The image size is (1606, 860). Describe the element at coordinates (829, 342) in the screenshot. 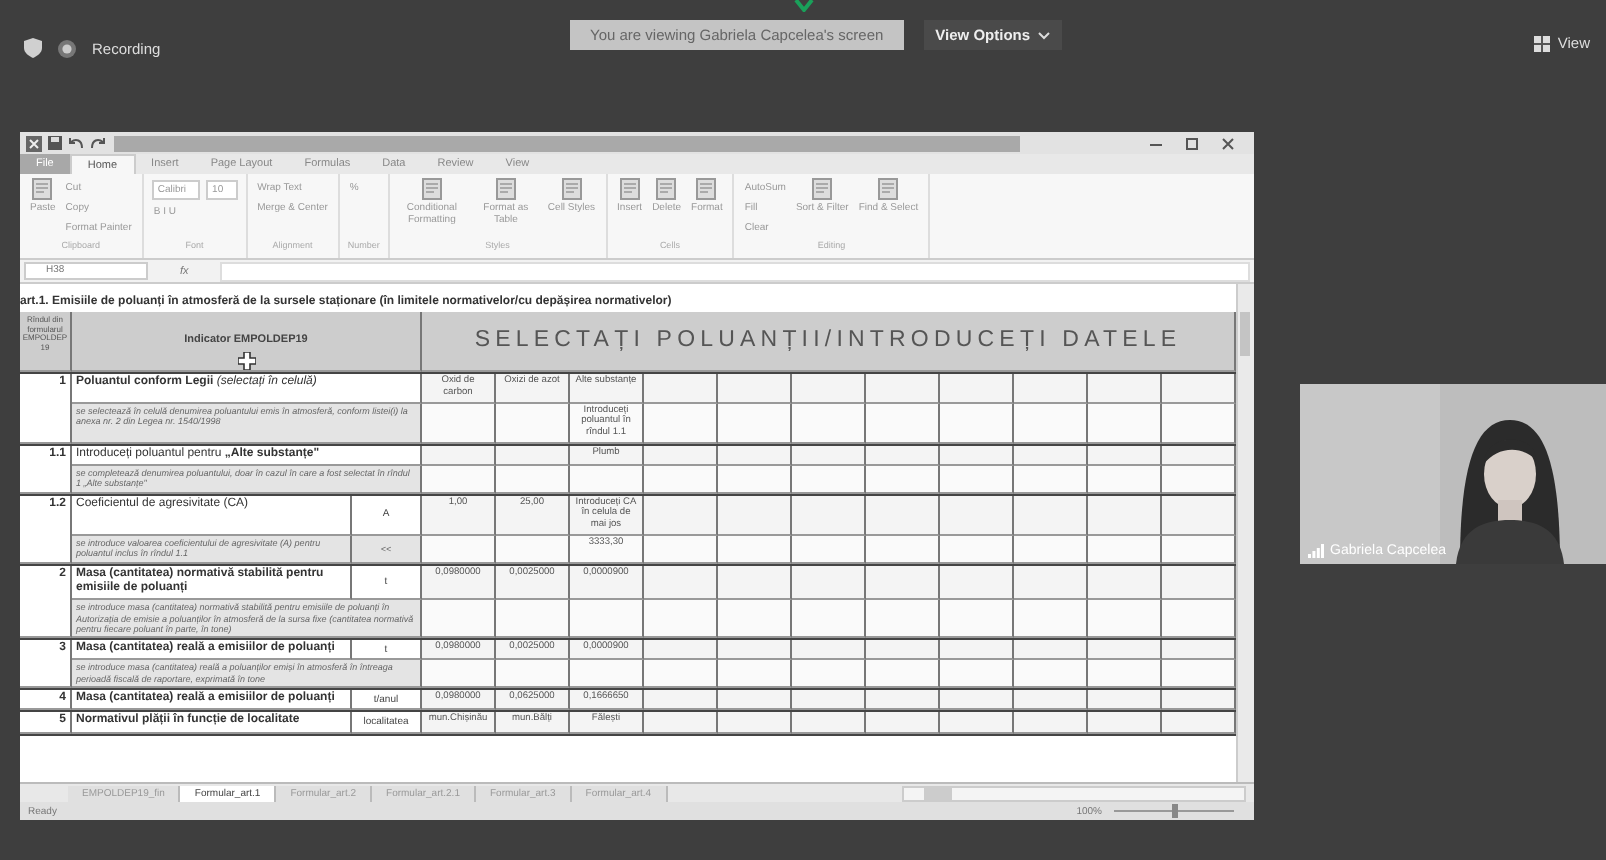

I see `table-header-cell: SELECTAȚI POLUANȚII/INTRODUCEȚI DATELE` at that location.